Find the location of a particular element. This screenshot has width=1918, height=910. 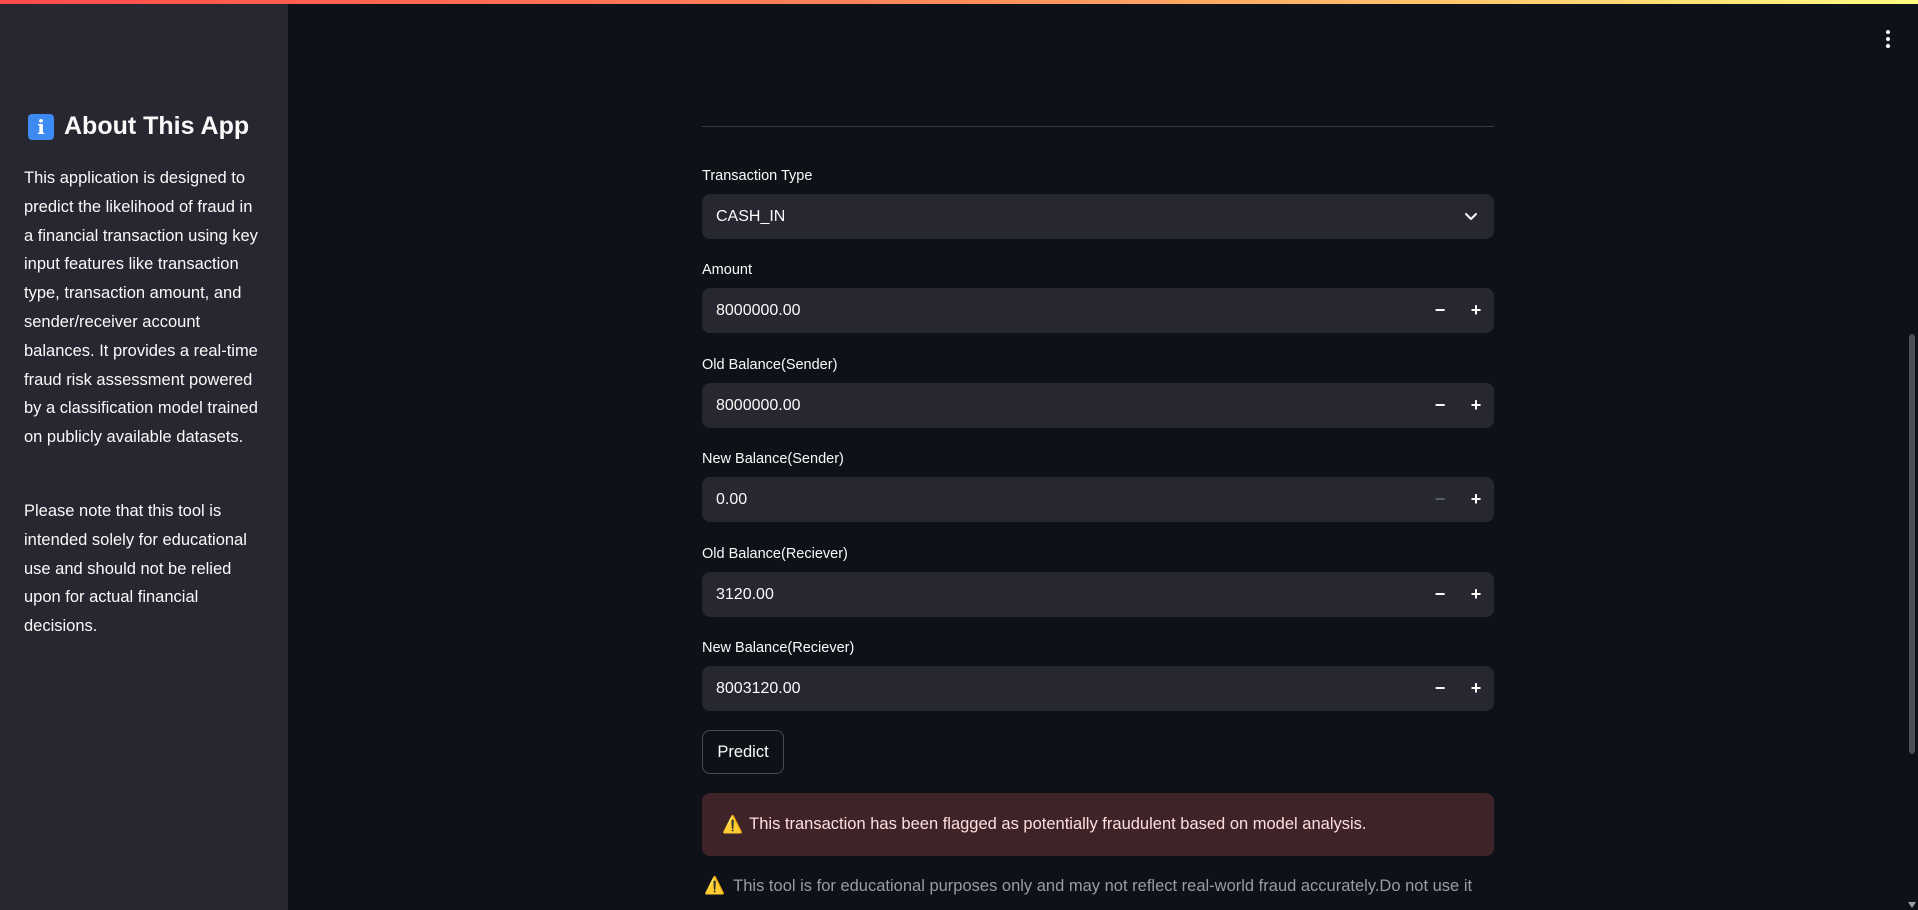

new-balance-sender-input: 0.00 − + is located at coordinates (1098, 499).